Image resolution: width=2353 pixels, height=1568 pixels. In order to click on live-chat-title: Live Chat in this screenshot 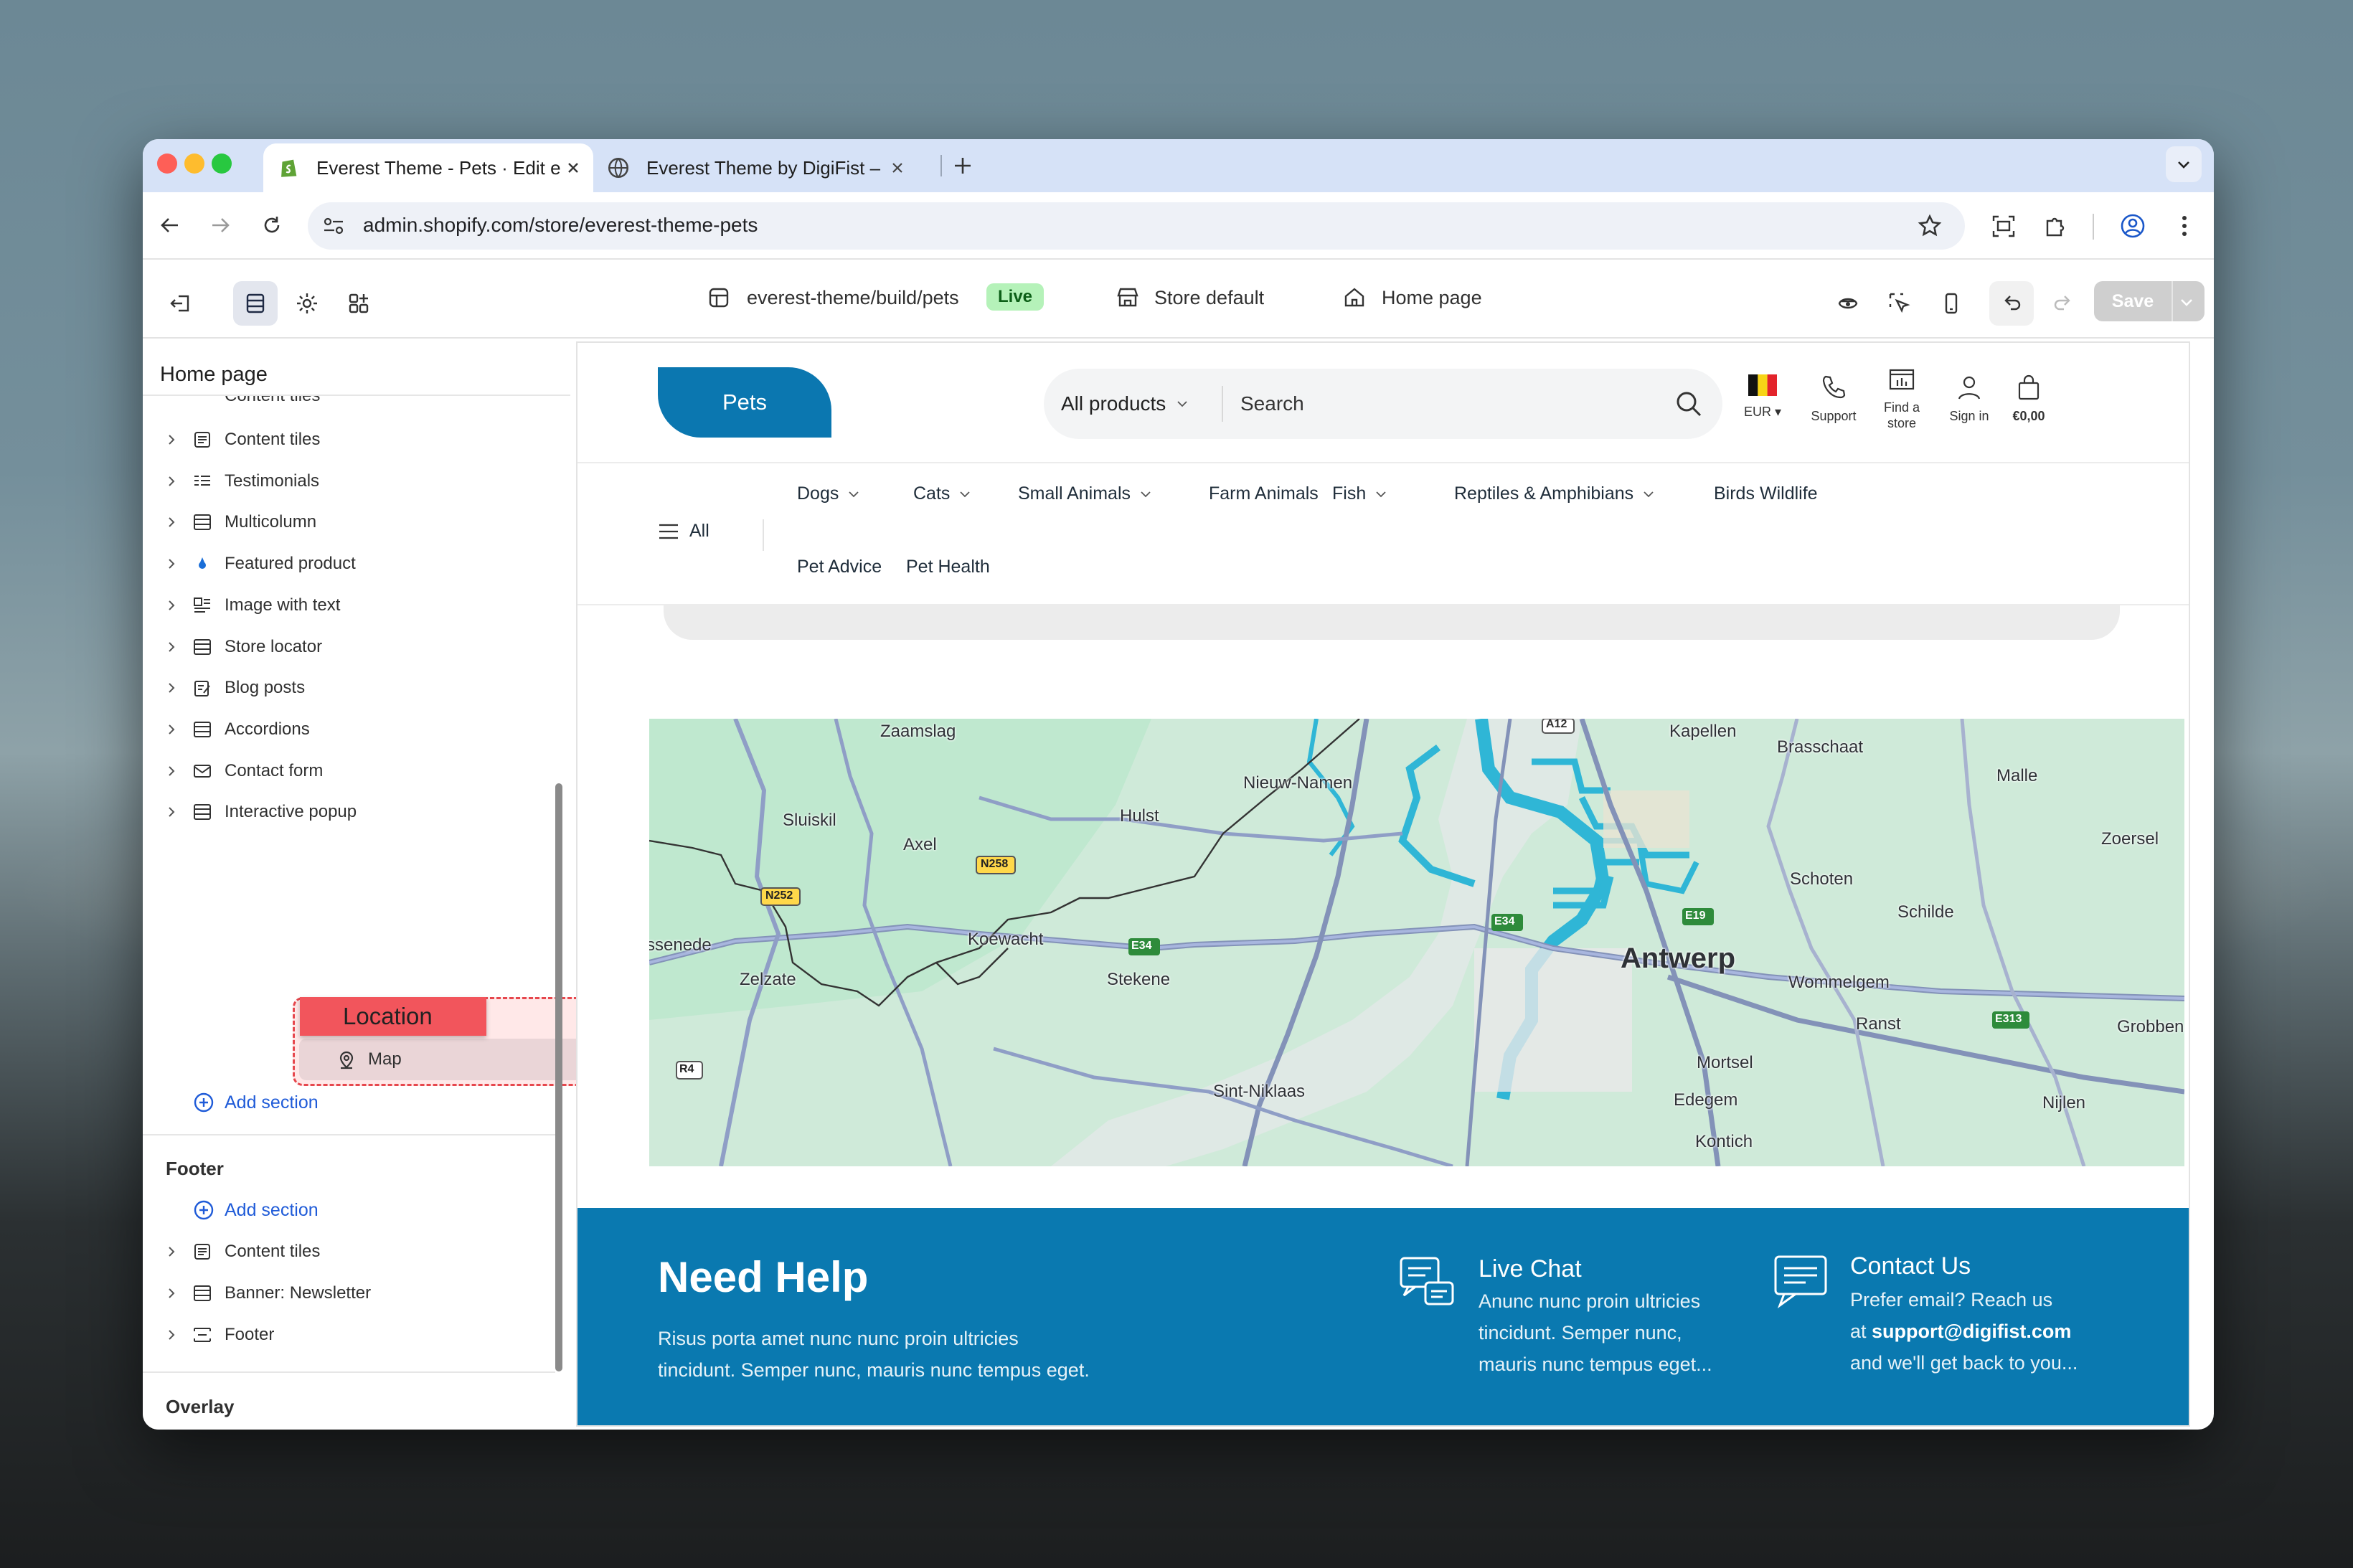, I will do `click(1531, 1269)`.